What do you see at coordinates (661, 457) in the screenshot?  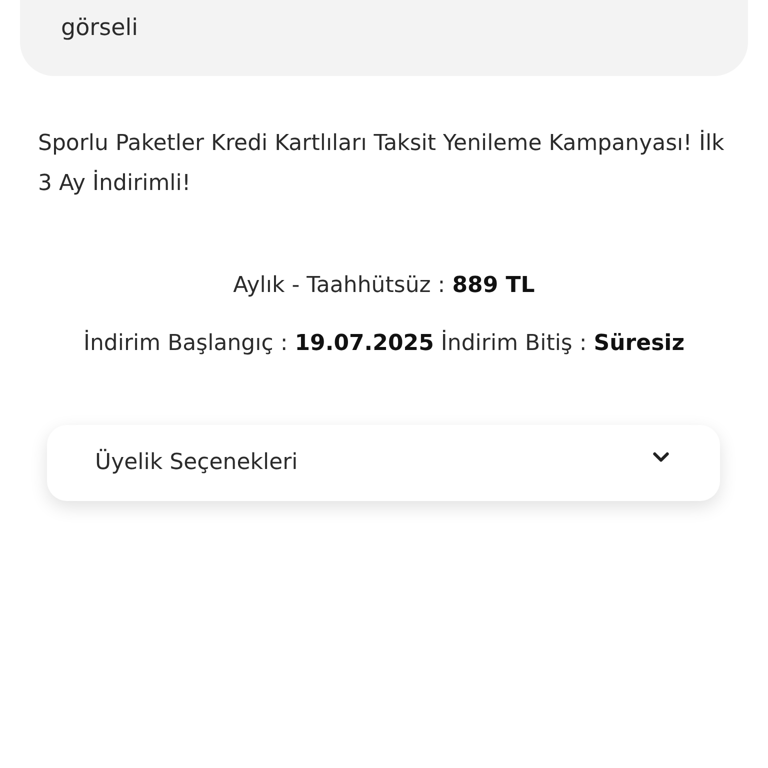 I see `chevron-down-icon` at bounding box center [661, 457].